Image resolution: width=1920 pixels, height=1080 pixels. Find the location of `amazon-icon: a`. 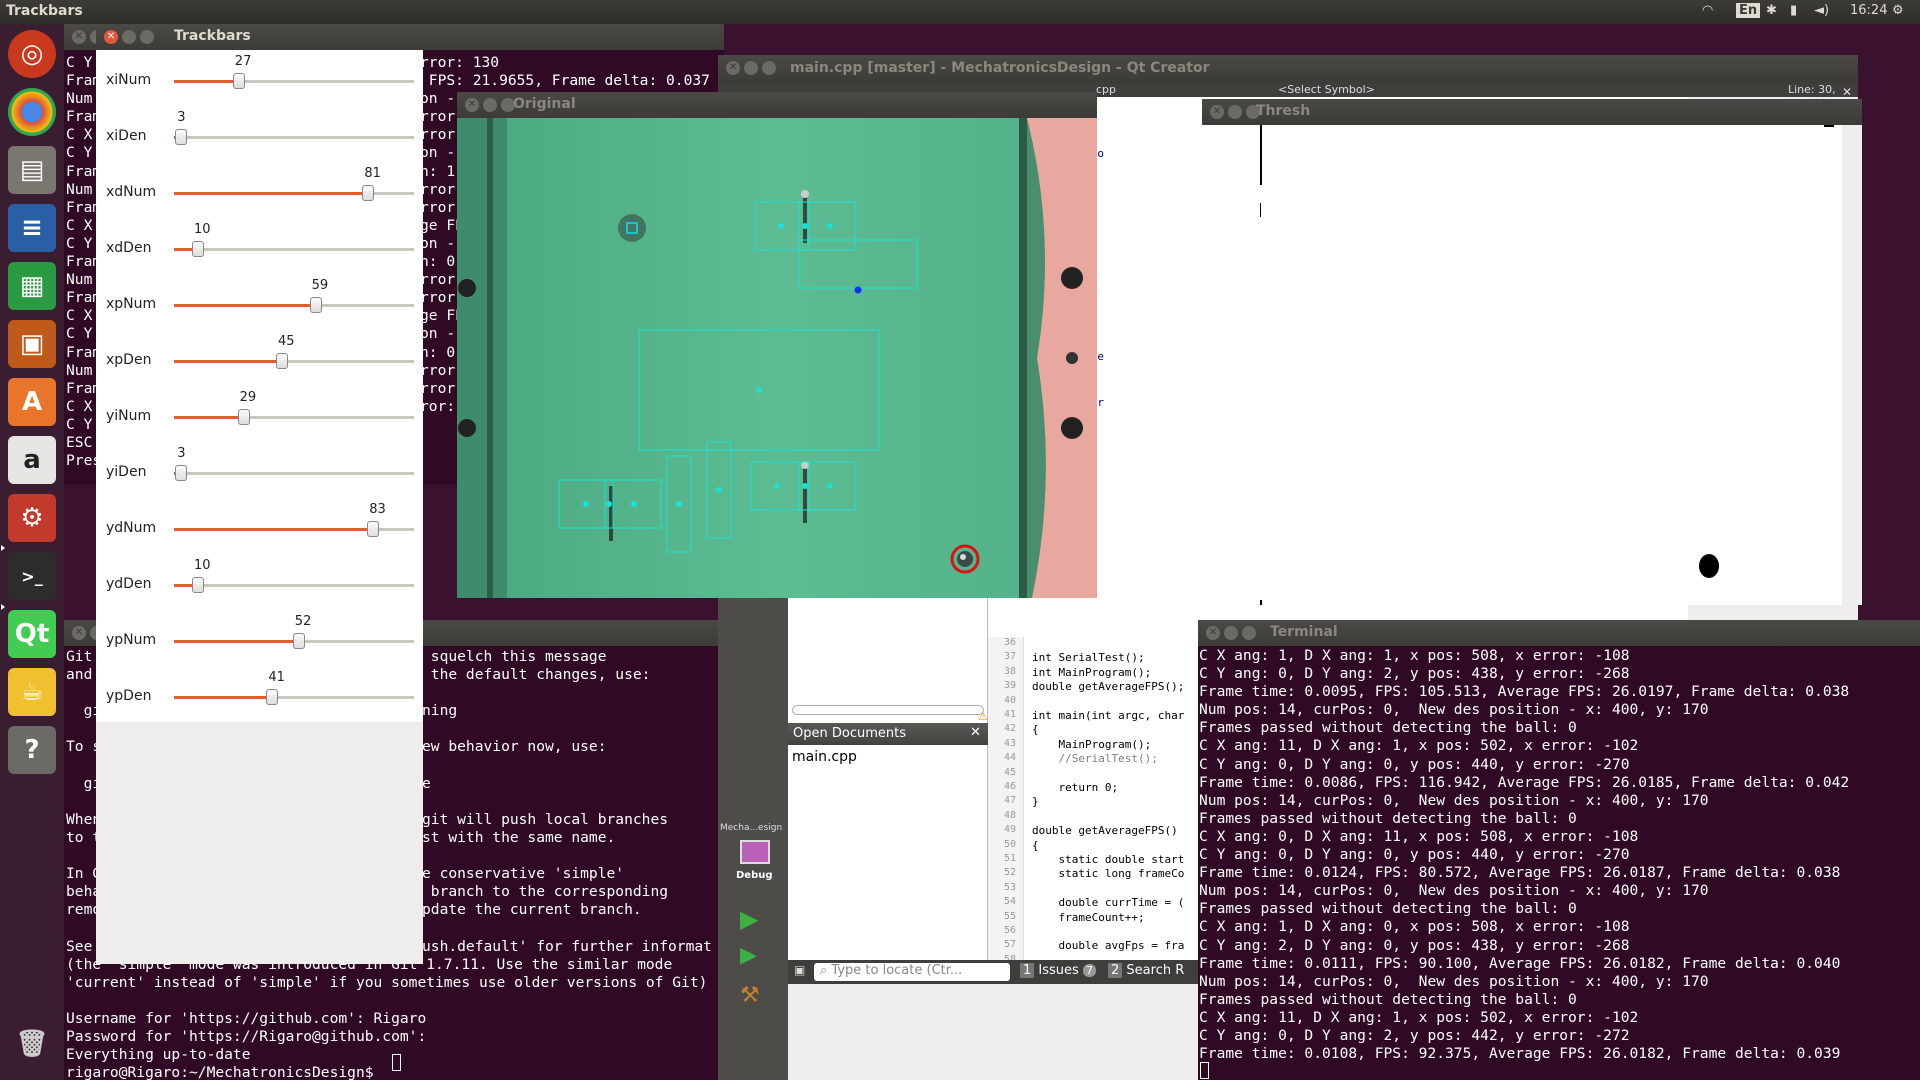

amazon-icon: a is located at coordinates (32, 460).